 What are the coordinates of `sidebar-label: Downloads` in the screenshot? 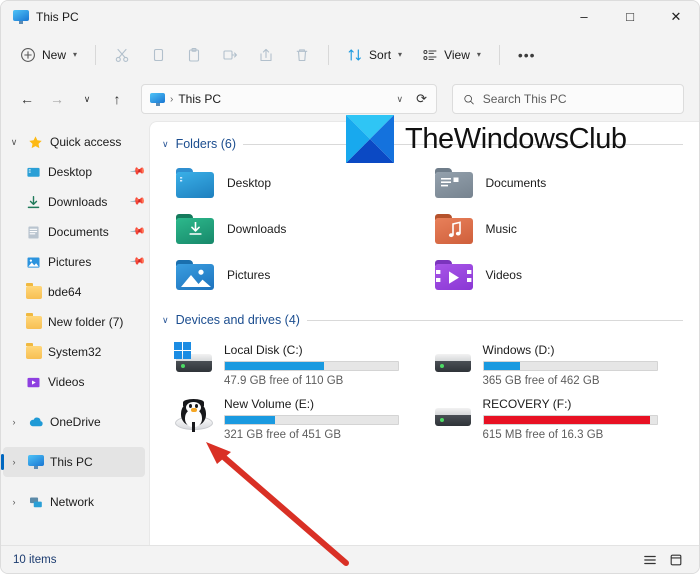 It's located at (78, 202).